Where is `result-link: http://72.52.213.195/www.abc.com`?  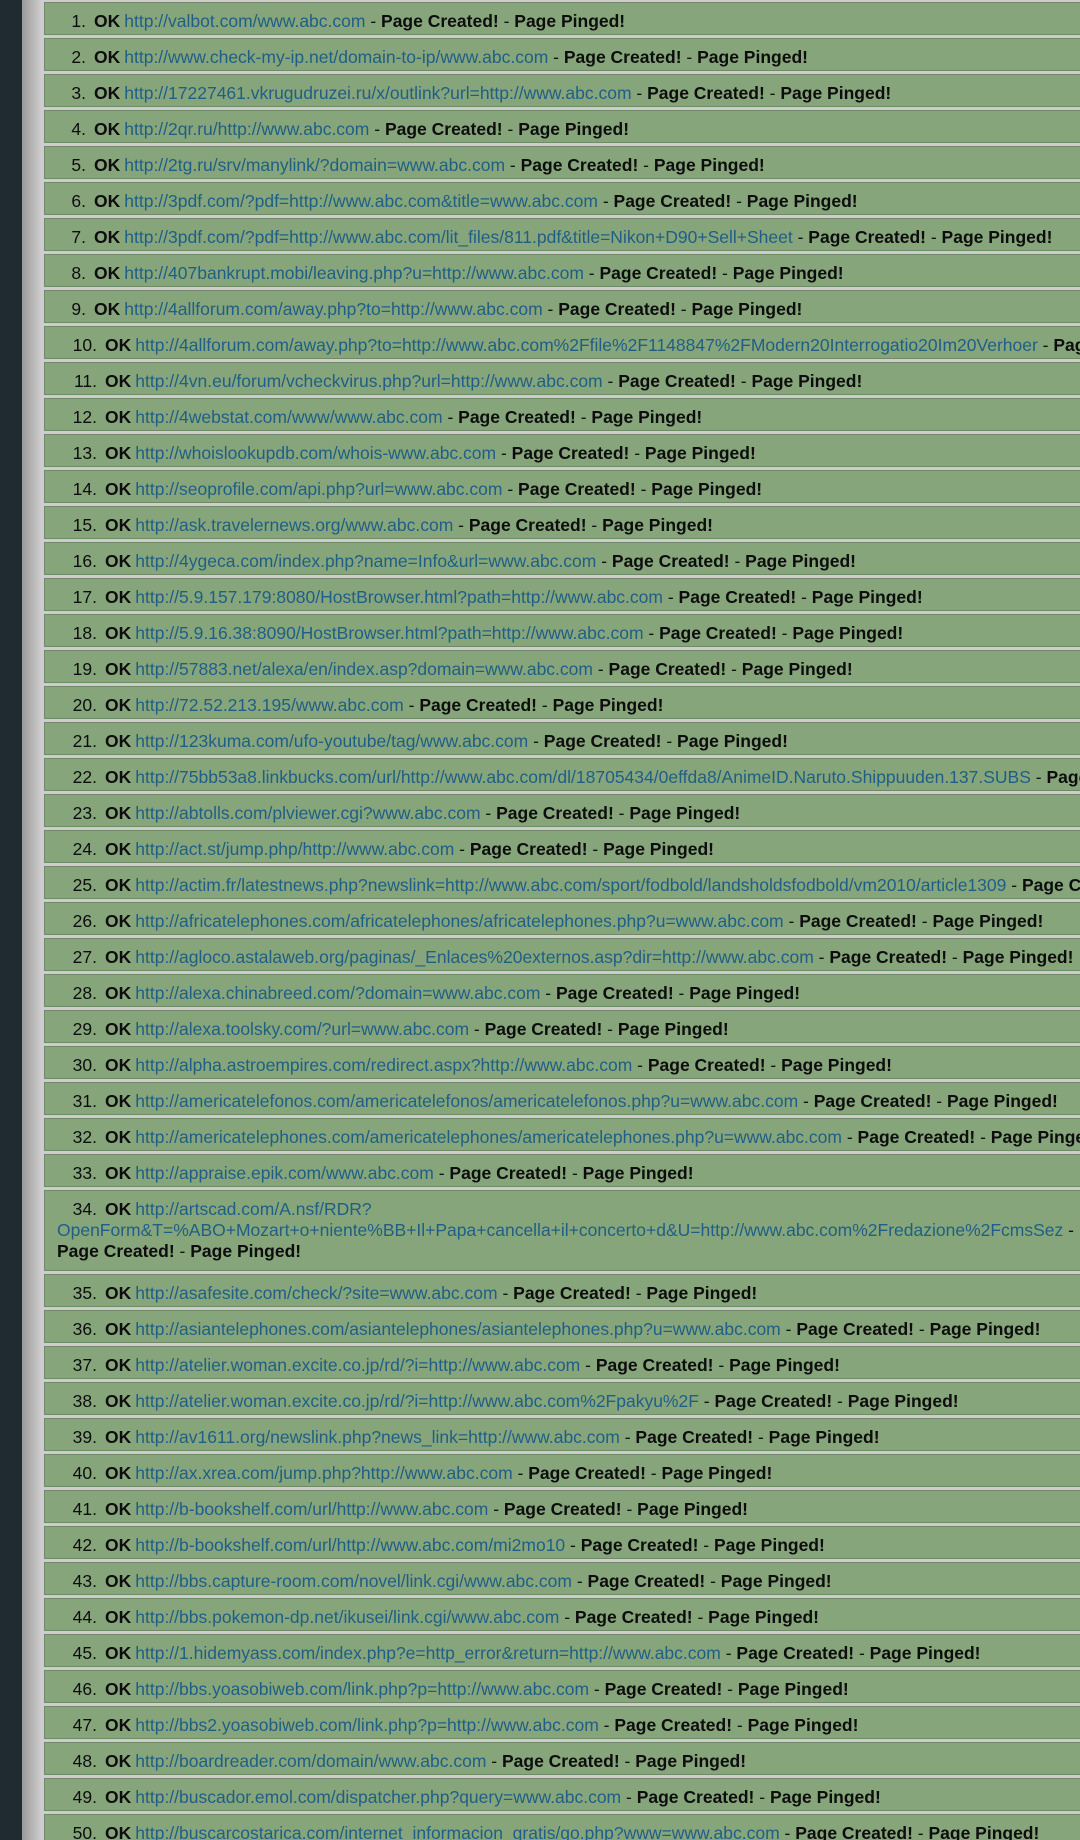 result-link: http://72.52.213.195/www.abc.com is located at coordinates (269, 705).